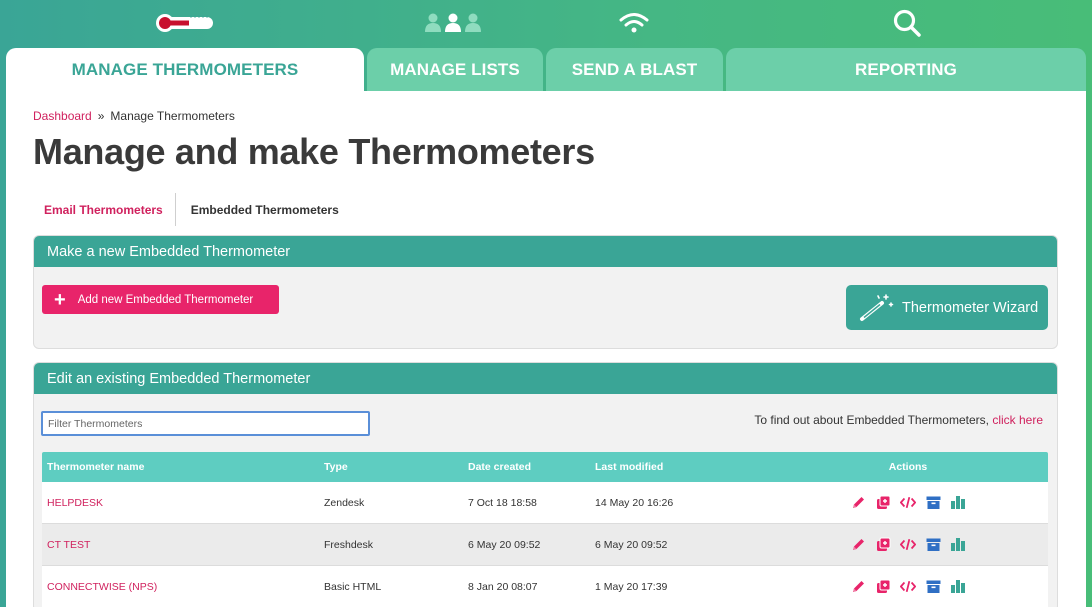 The height and width of the screenshot is (607, 1092). I want to click on info-message: To find out about Embedded Thermometers,, so click(871, 420).